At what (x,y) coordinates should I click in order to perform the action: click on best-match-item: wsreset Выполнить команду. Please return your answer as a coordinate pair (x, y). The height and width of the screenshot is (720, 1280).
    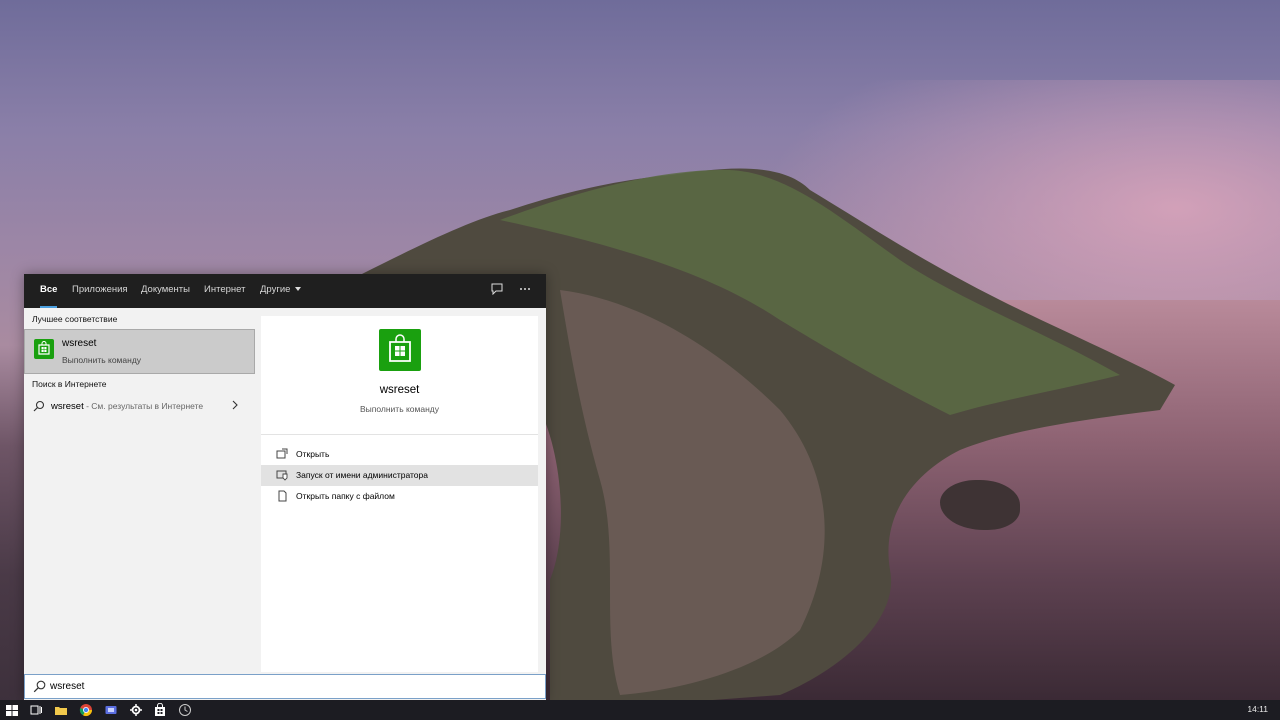
    Looking at the image, I should click on (139, 351).